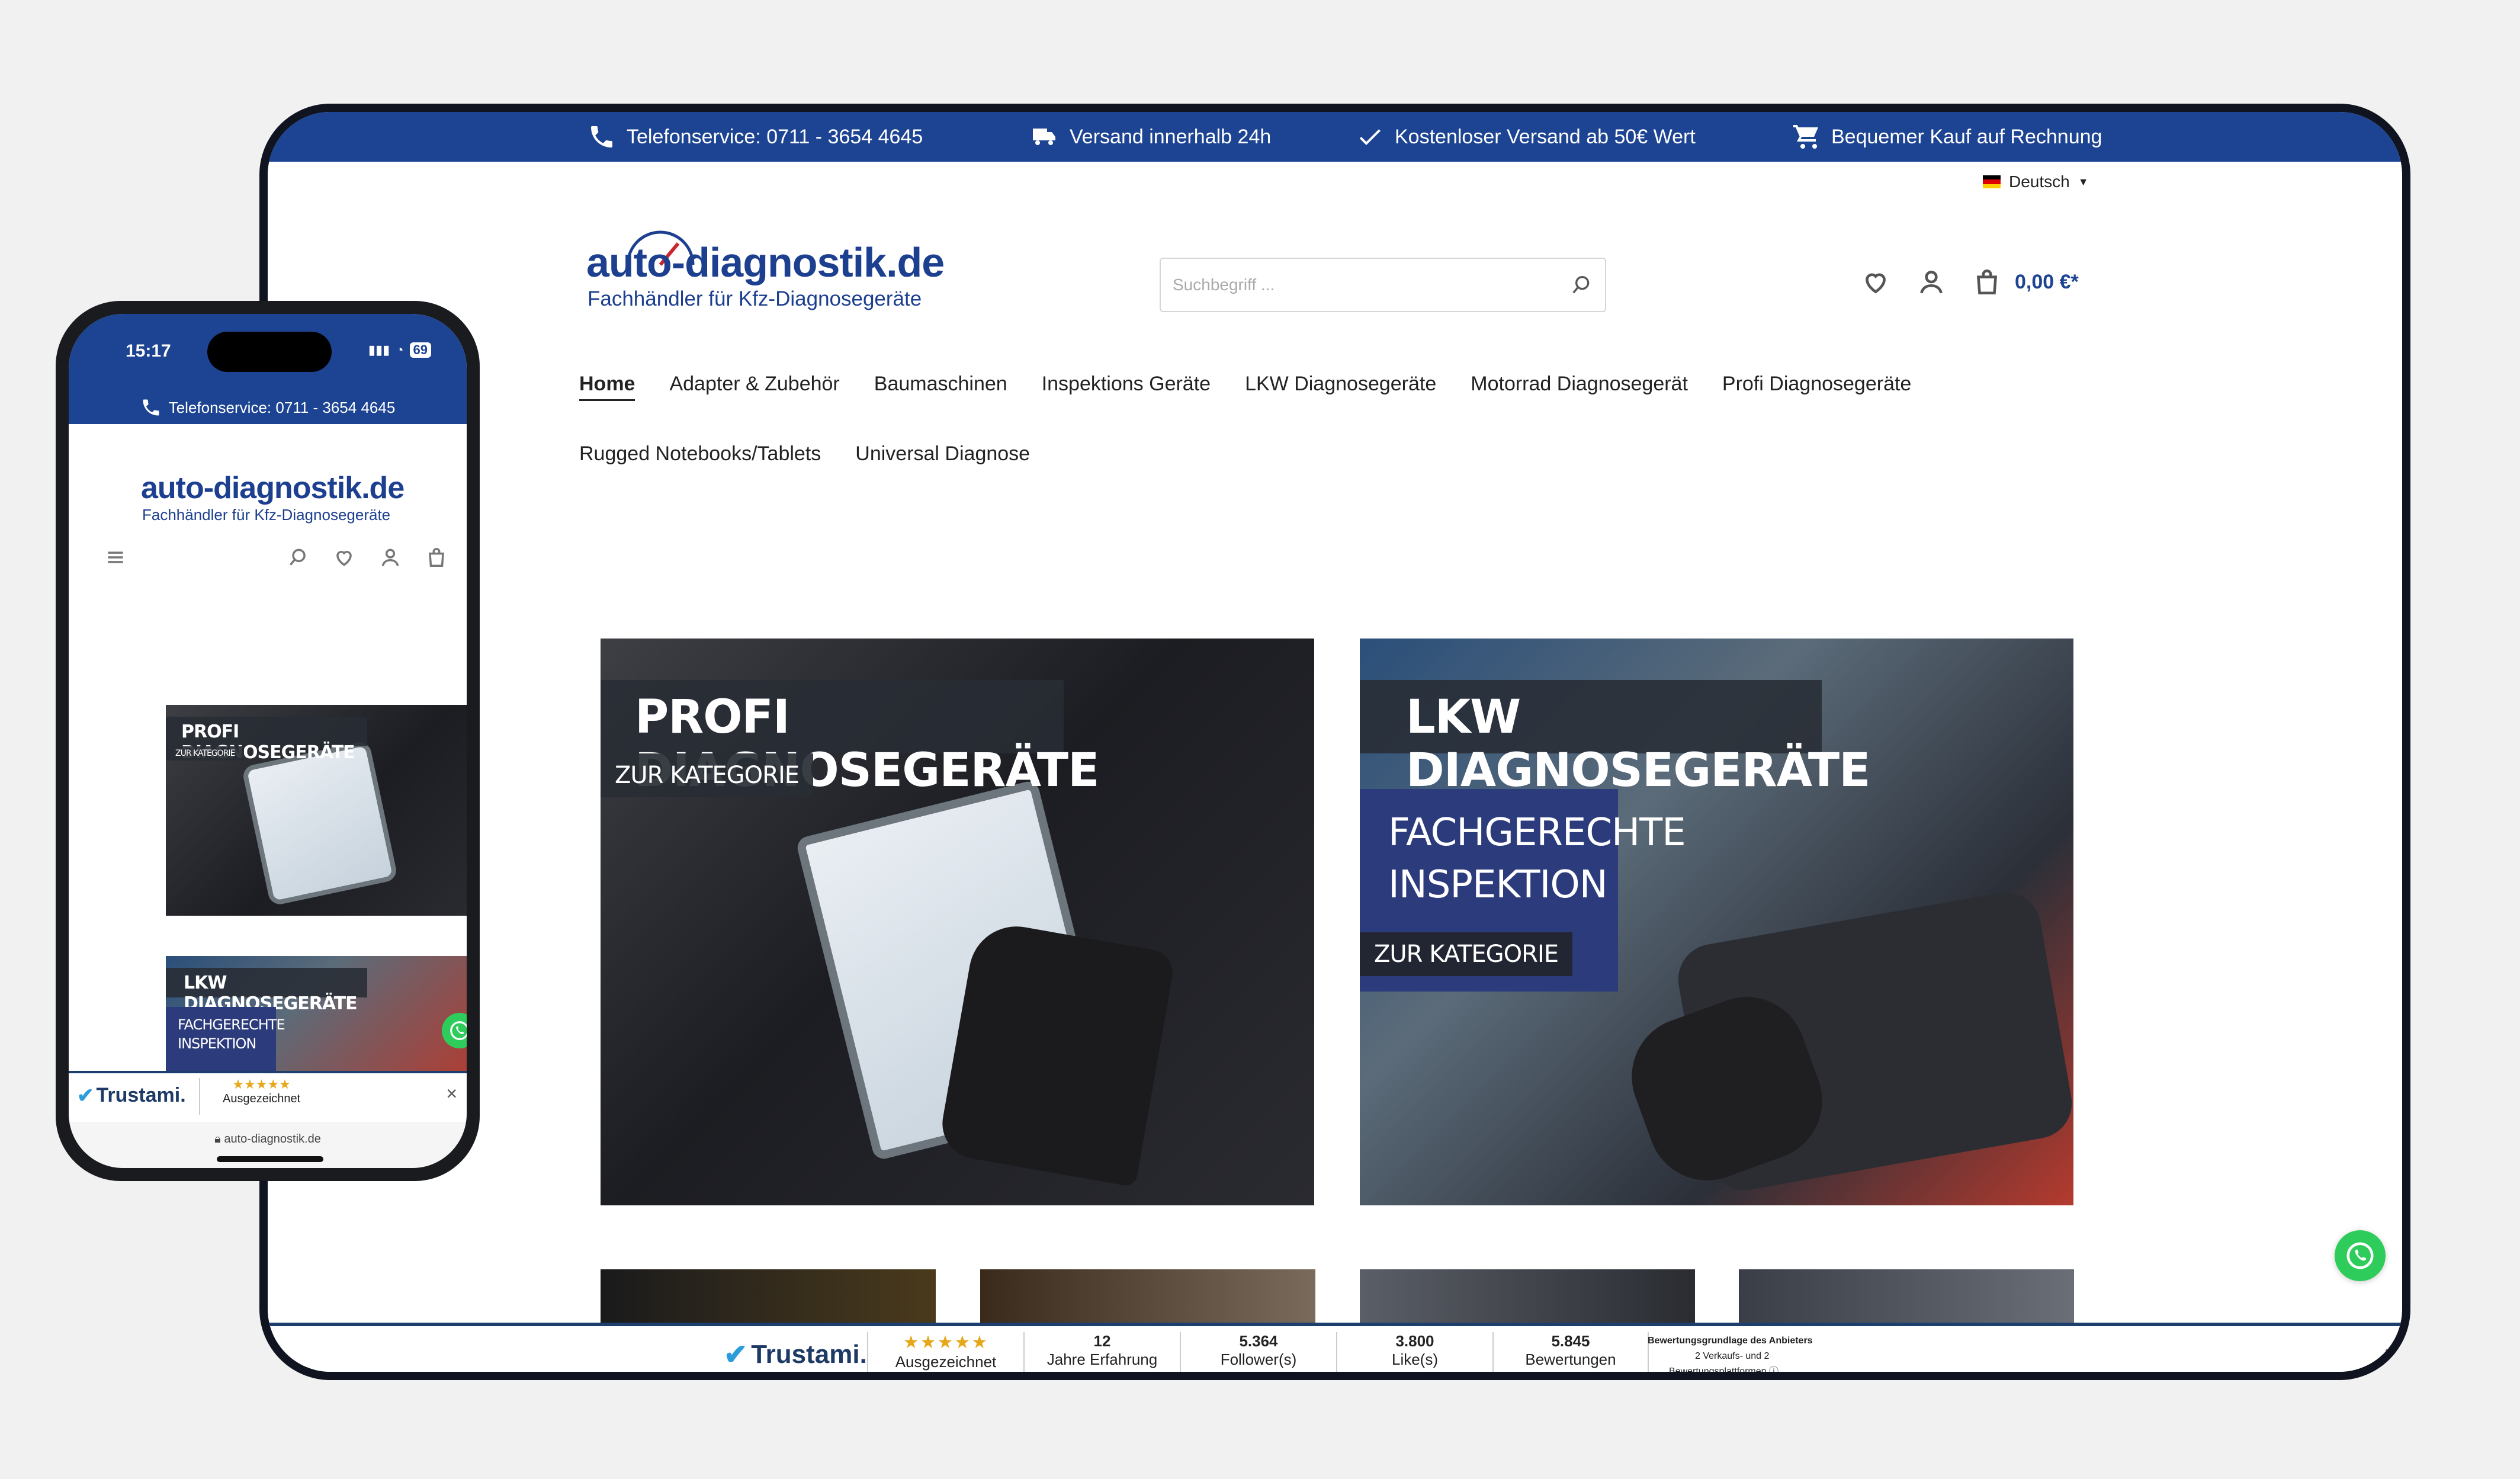 This screenshot has width=2520, height=1479. Describe the element at coordinates (1414, 1359) in the screenshot. I see `likes-label: Like(s)` at that location.